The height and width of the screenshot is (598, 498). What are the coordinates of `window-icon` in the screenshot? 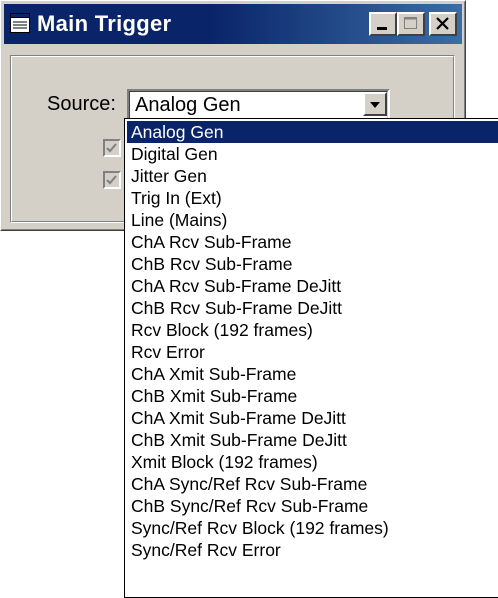 It's located at (20, 23).